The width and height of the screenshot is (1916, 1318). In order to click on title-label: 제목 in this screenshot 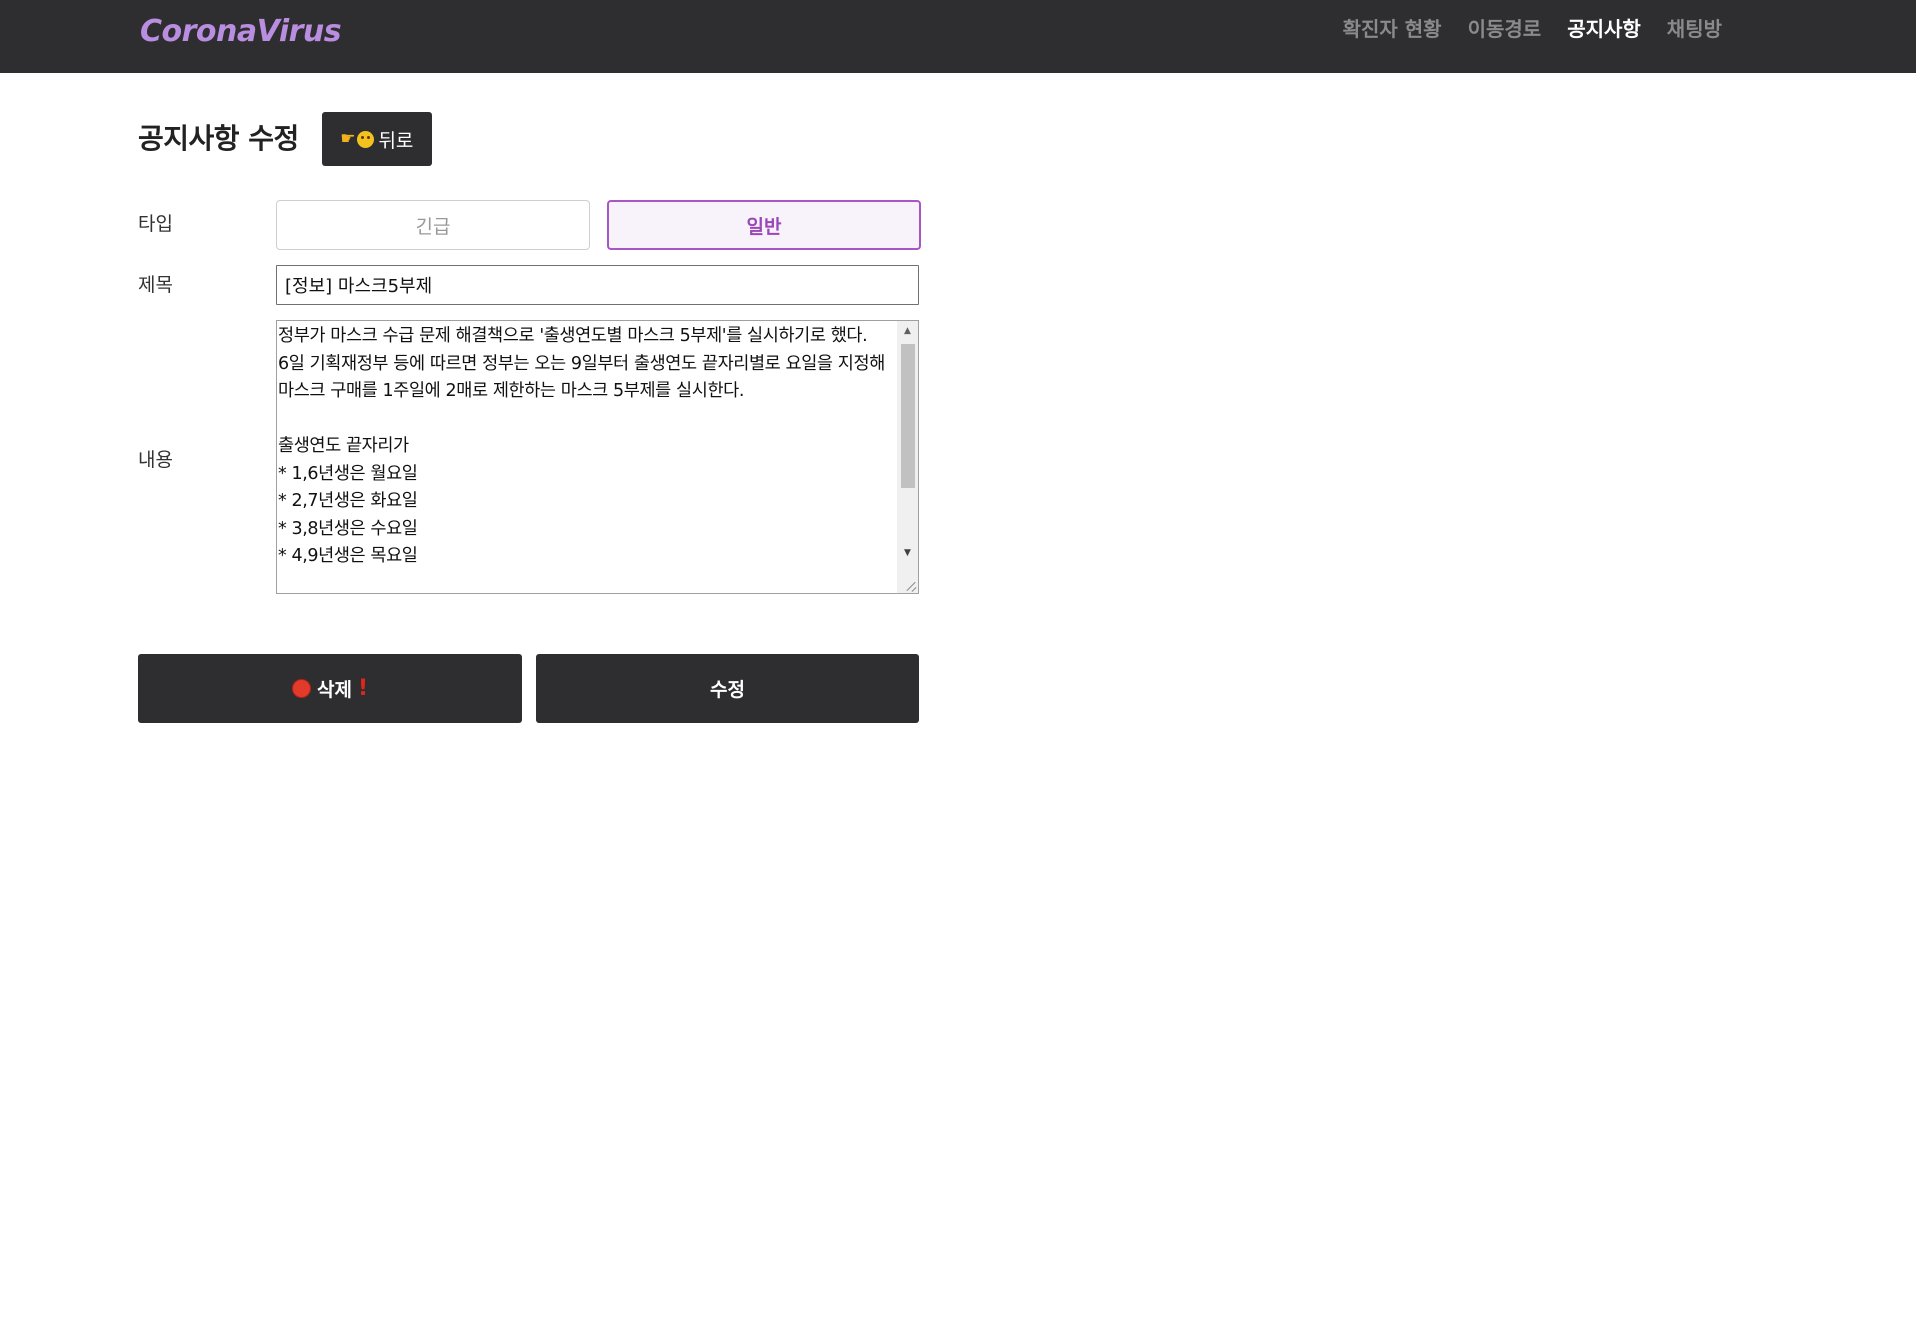, I will do `click(155, 285)`.